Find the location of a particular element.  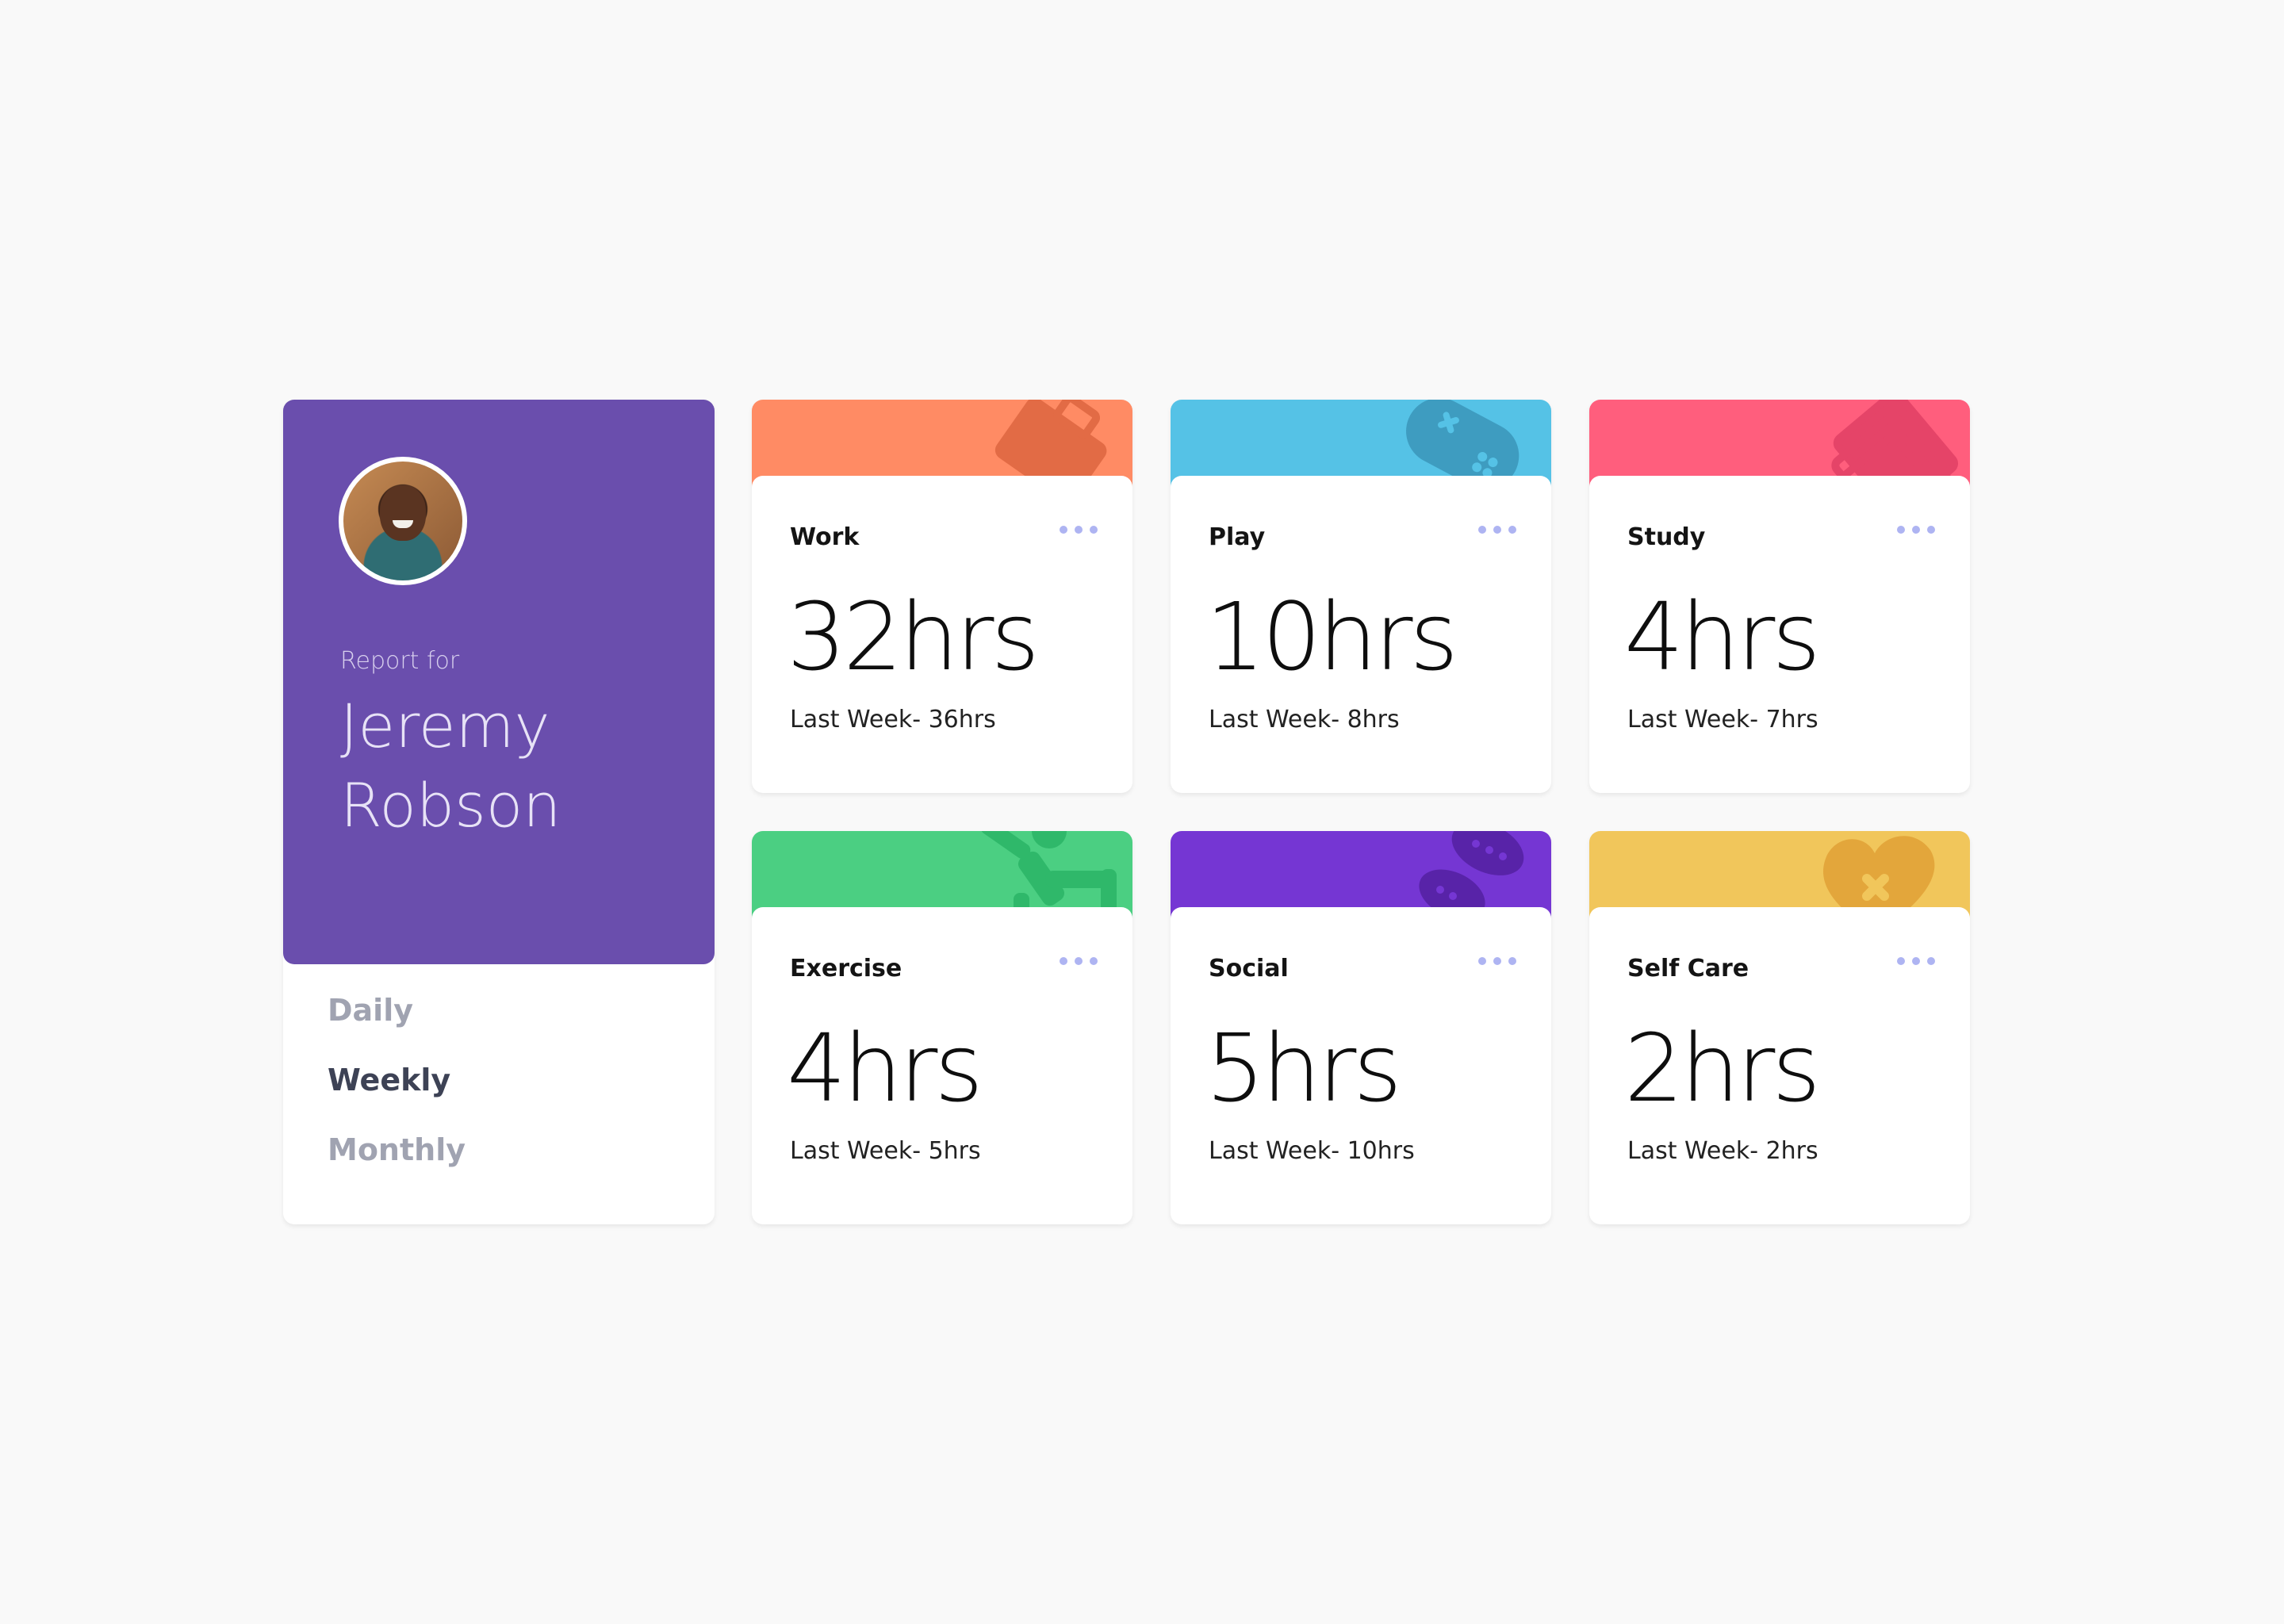

card-body-social: Social 5hrs Last Week- 10hrs is located at coordinates (1361, 1065).